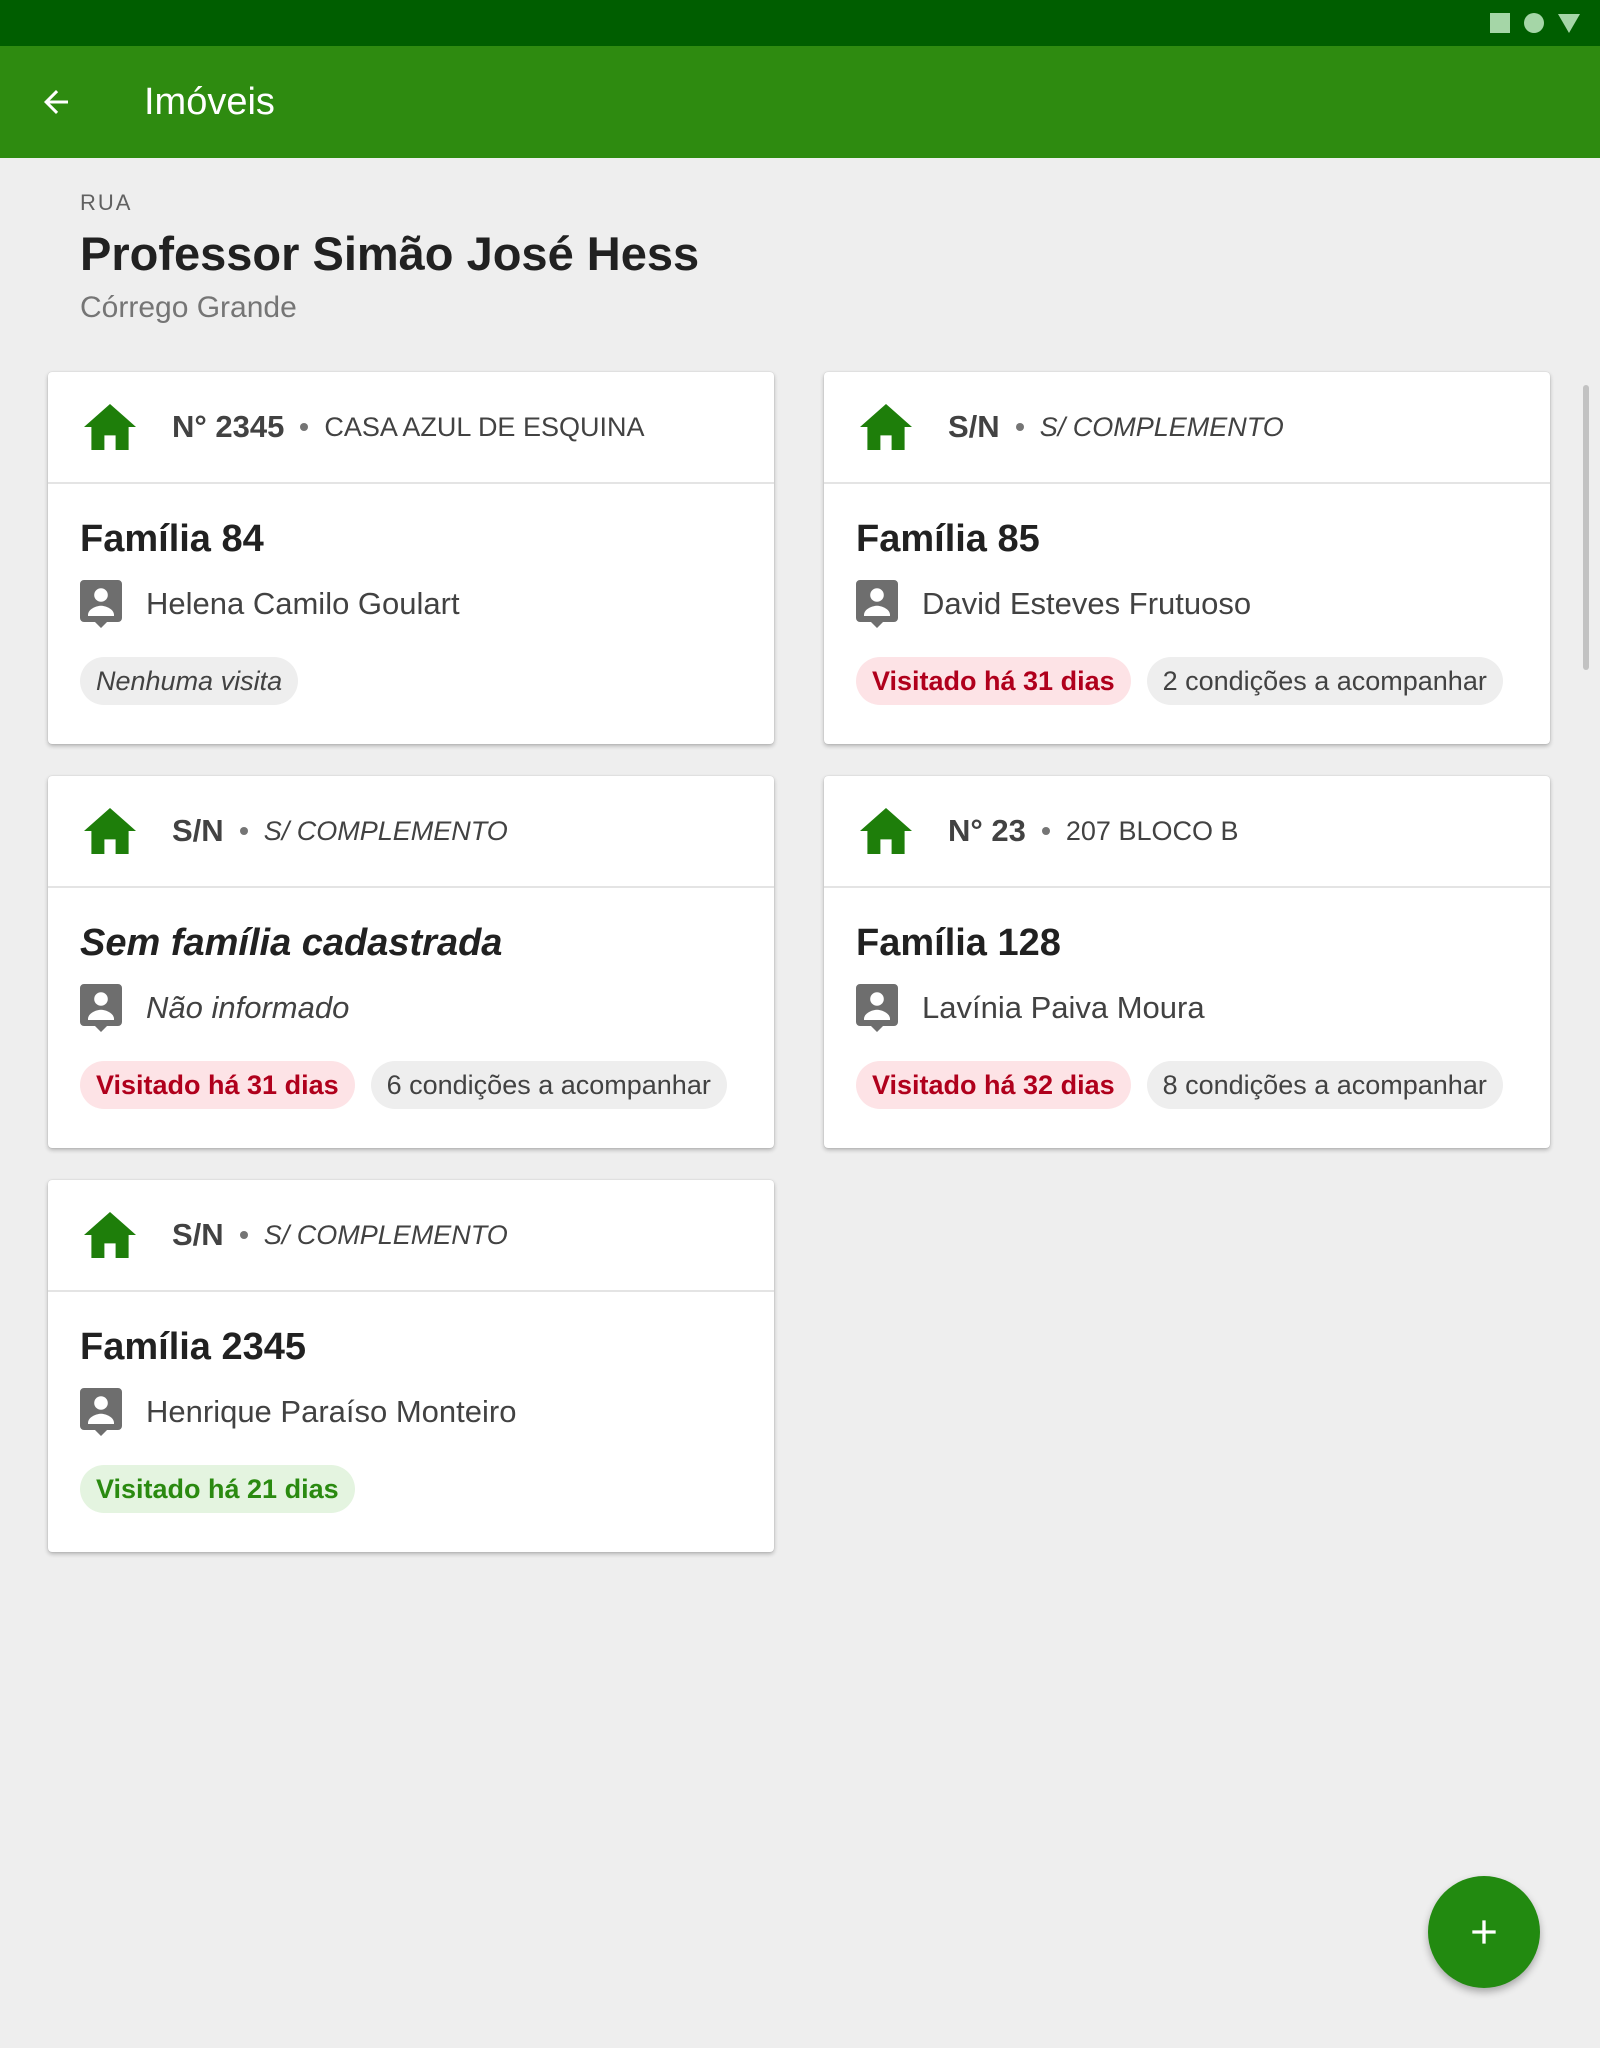  I want to click on arrow-back-icon, so click(56, 102).